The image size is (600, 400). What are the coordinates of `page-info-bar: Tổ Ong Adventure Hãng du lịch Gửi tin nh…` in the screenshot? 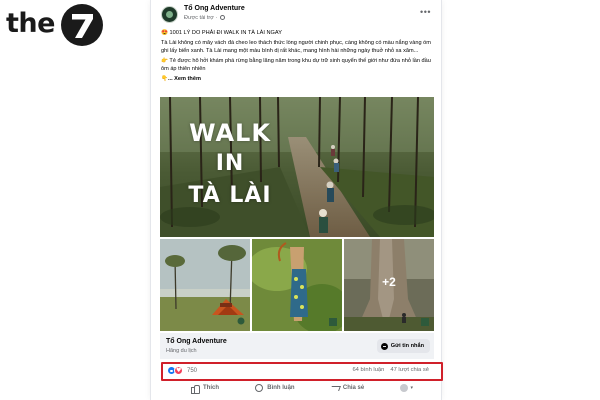 It's located at (297, 346).